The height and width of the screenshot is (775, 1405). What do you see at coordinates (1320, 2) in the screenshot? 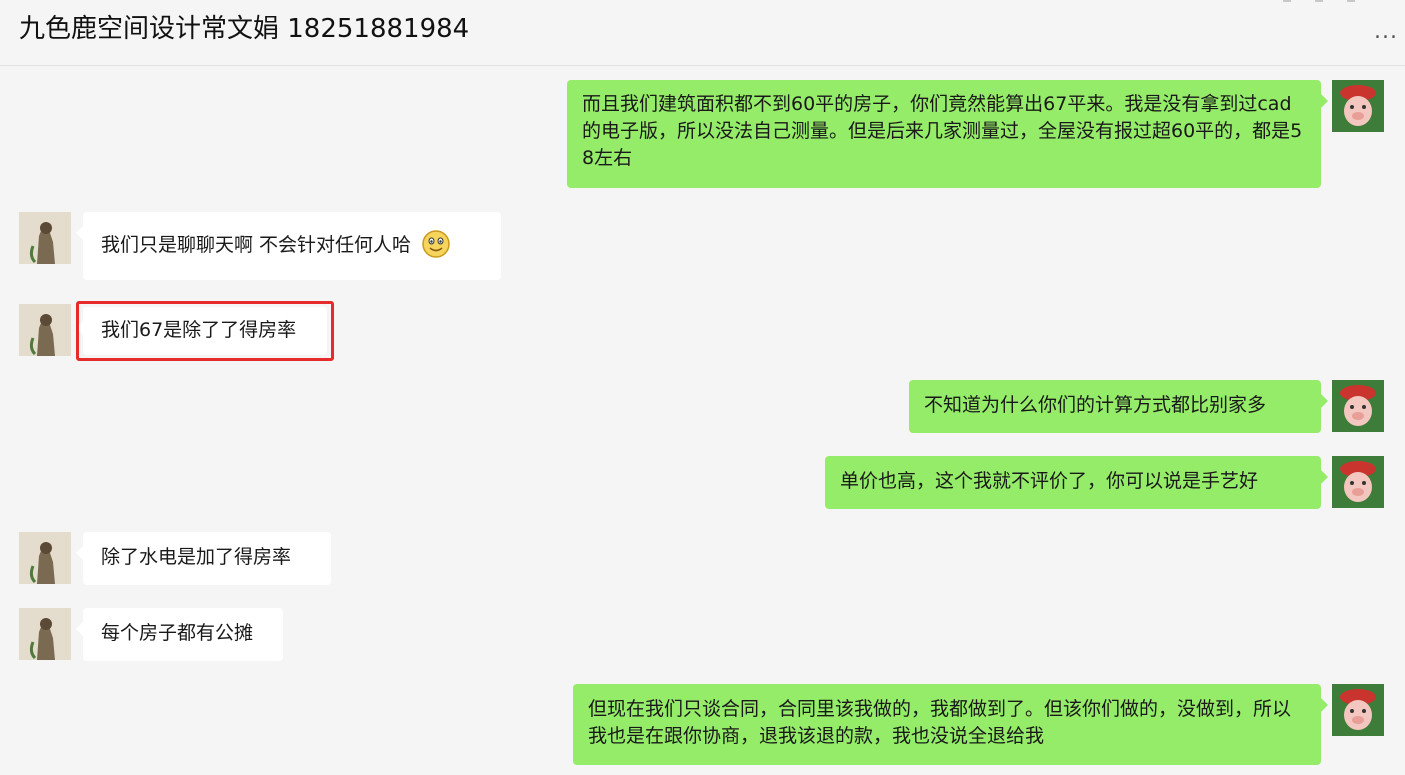
I see `window-controls` at bounding box center [1320, 2].